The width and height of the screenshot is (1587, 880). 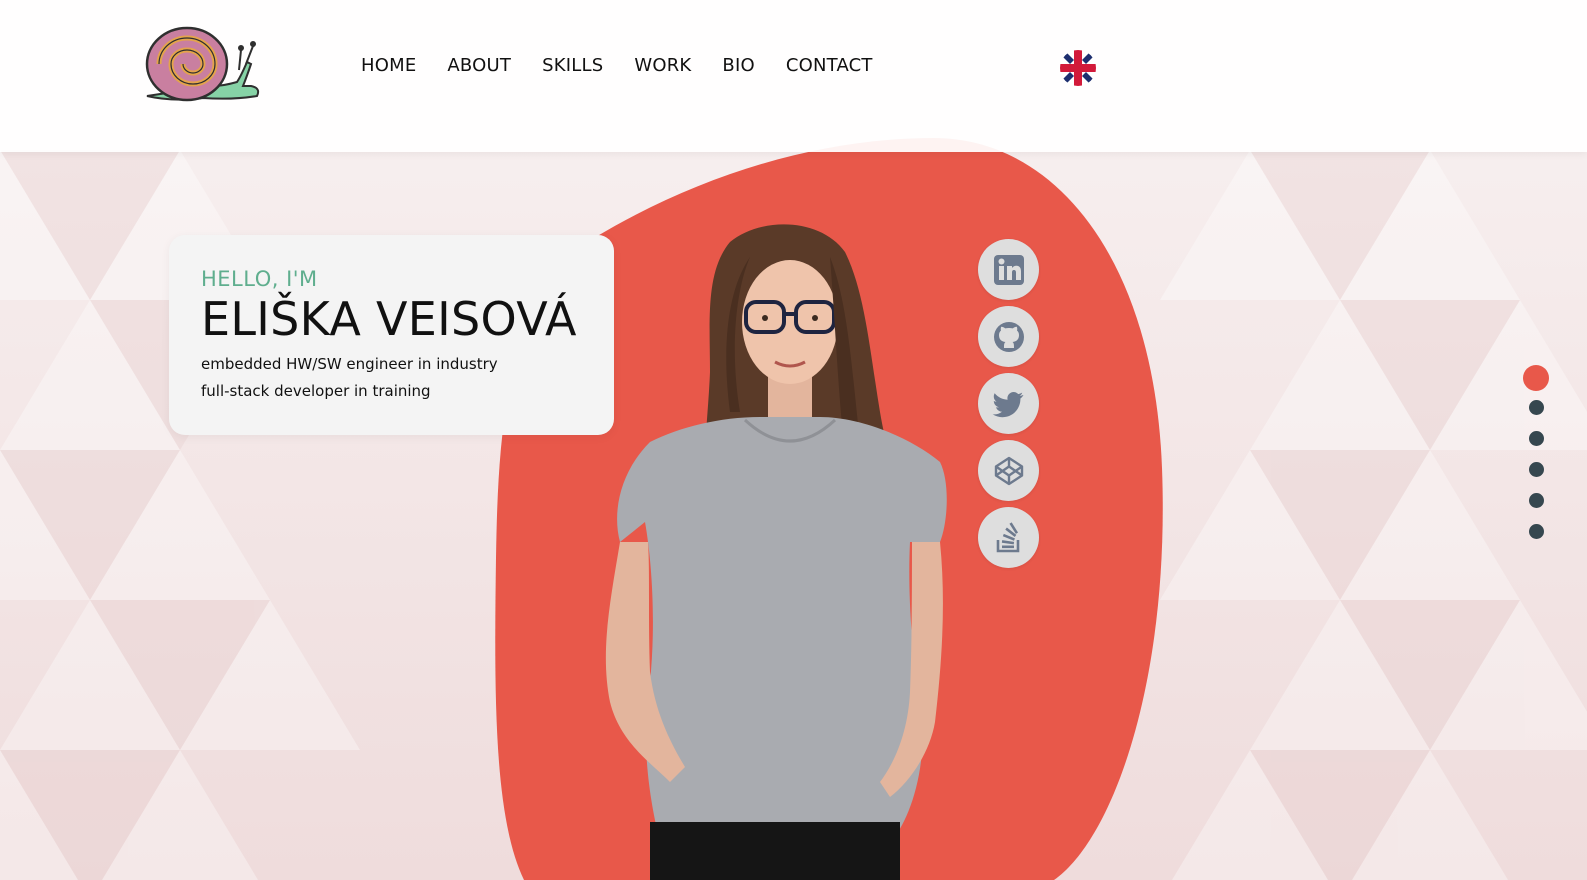 What do you see at coordinates (1536, 378) in the screenshot?
I see `section-dot-active` at bounding box center [1536, 378].